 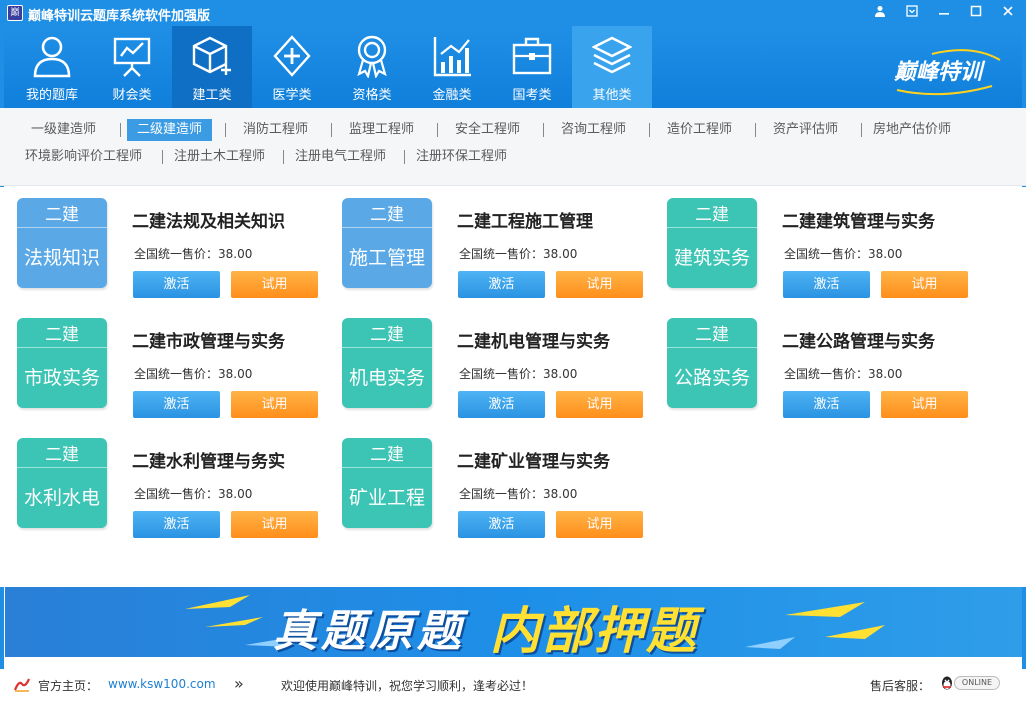 What do you see at coordinates (372, 95) in the screenshot?
I see `nav-label: 资格类` at bounding box center [372, 95].